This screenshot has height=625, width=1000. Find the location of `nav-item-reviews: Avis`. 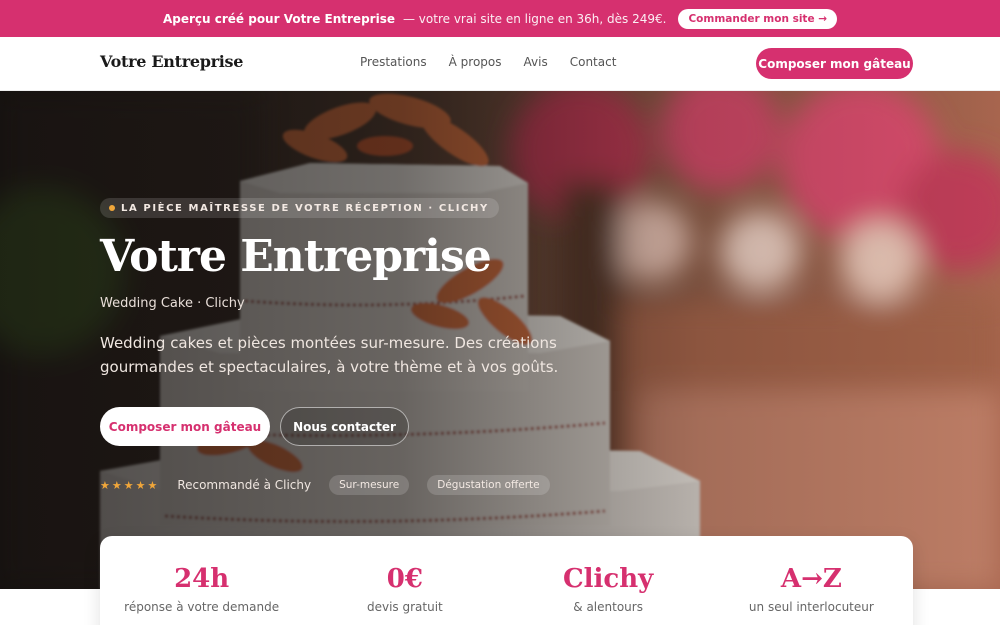

nav-item-reviews: Avis is located at coordinates (536, 62).